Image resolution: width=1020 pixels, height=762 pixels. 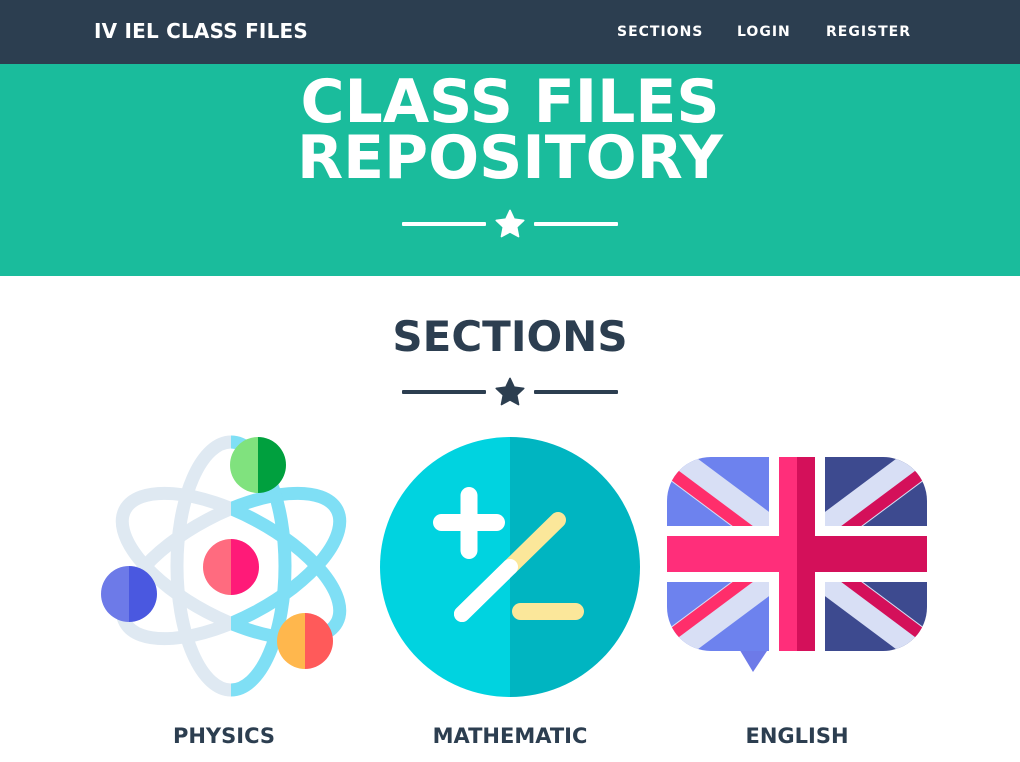 I want to click on section-card-english: ENGLISH, so click(x=797, y=597).